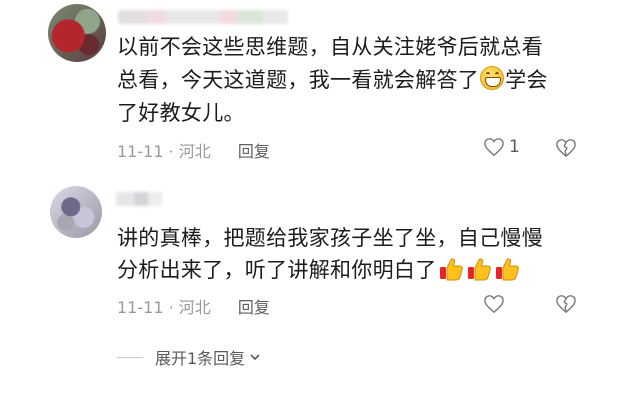  Describe the element at coordinates (514, 147) in the screenshot. I see `like-count: 1` at that location.